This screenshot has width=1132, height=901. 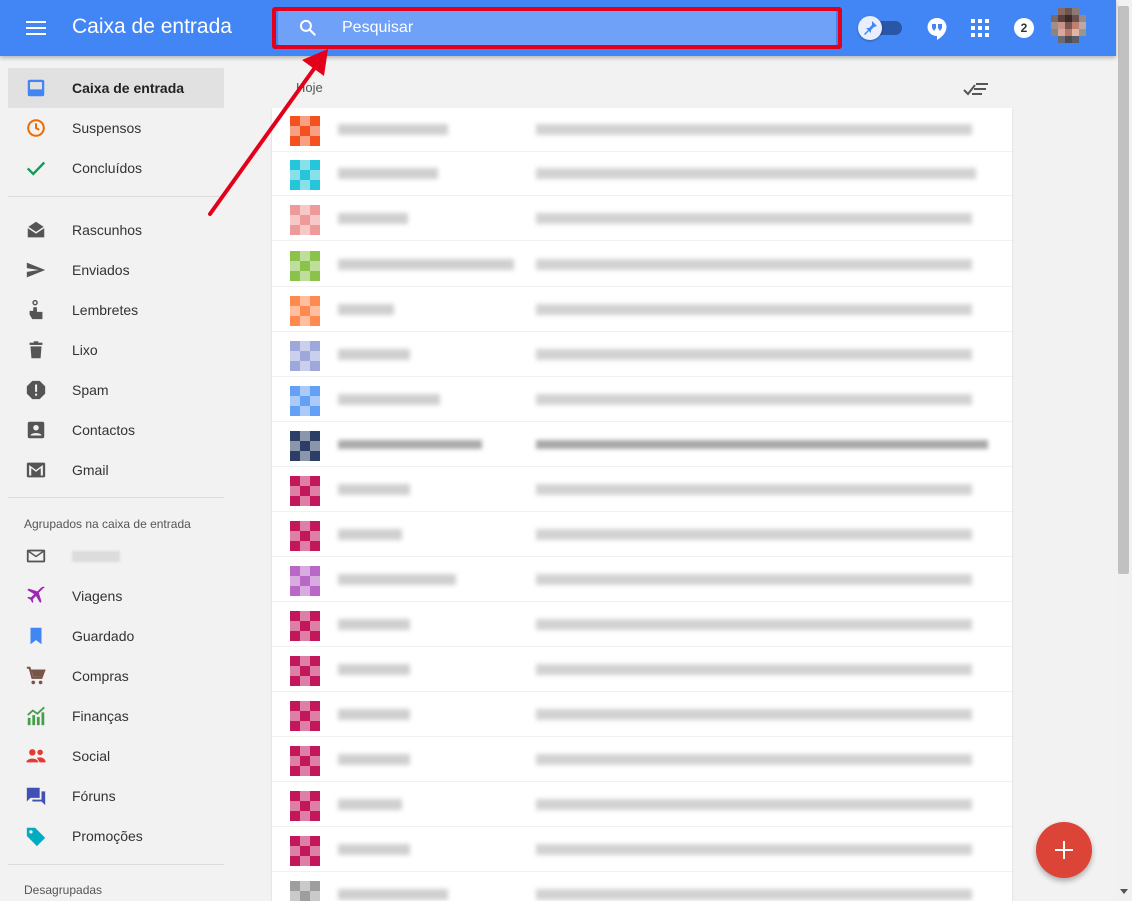 I want to click on avatar, so click(x=1069, y=27).